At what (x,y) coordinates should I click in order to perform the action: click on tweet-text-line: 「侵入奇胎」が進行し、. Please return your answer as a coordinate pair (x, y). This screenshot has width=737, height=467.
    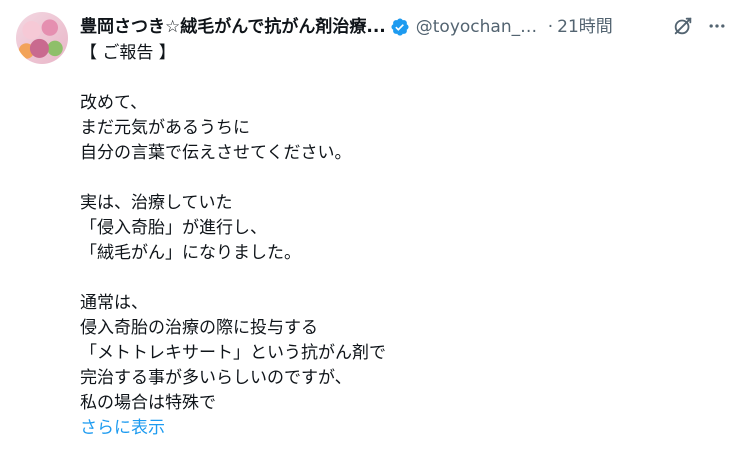
    Looking at the image, I should click on (173, 228).